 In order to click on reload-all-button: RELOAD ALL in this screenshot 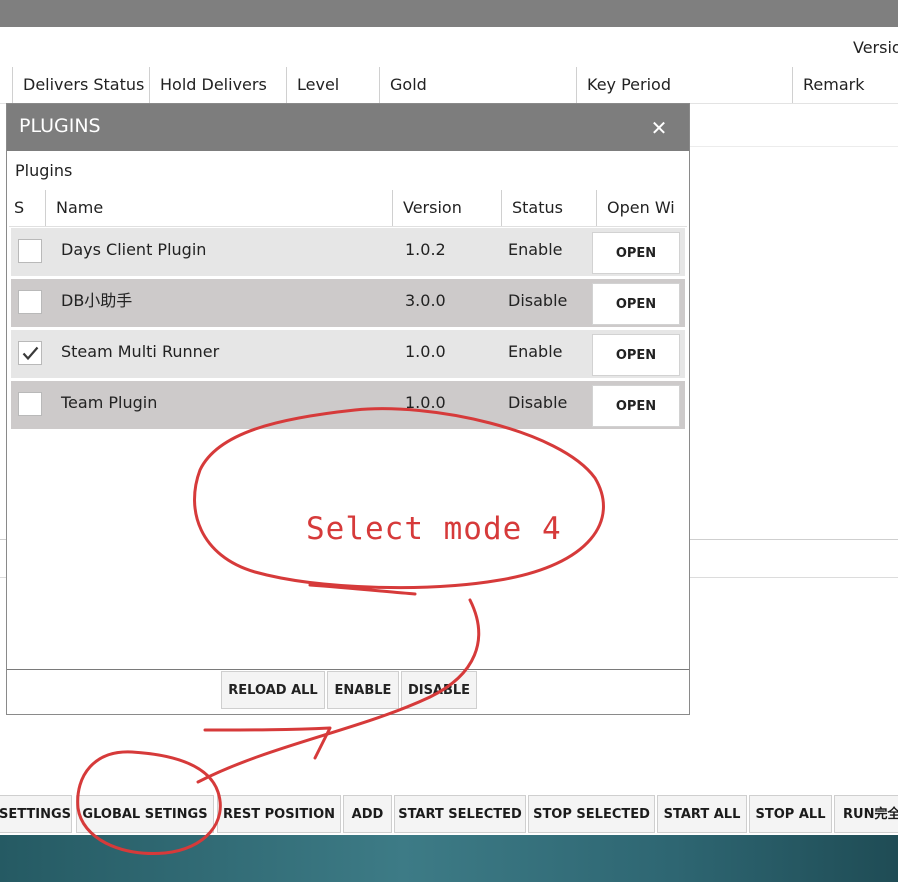, I will do `click(273, 690)`.